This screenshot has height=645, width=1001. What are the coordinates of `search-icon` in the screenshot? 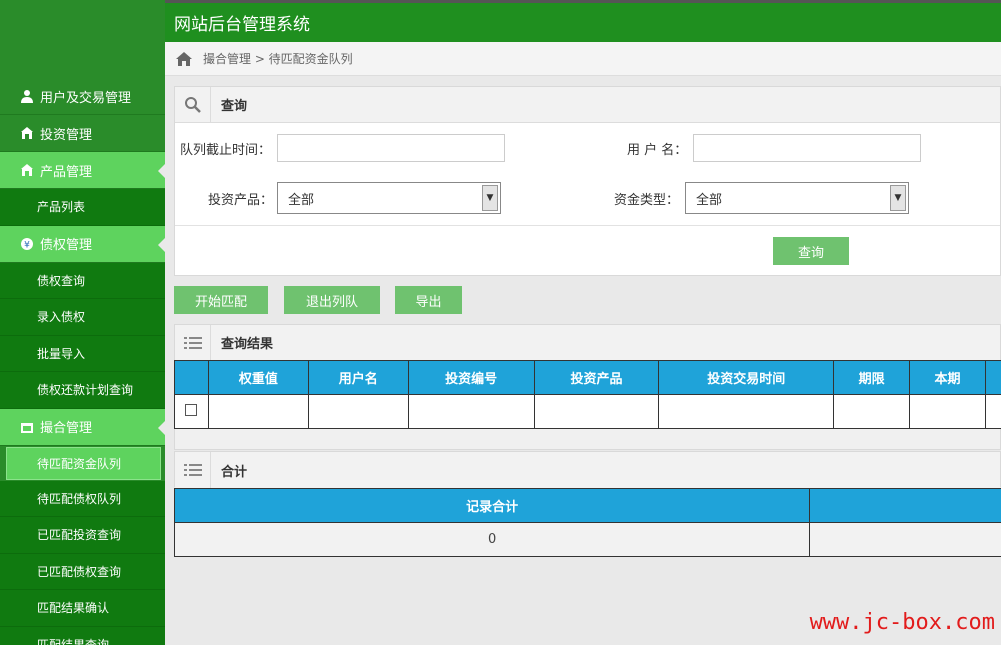 It's located at (193, 104).